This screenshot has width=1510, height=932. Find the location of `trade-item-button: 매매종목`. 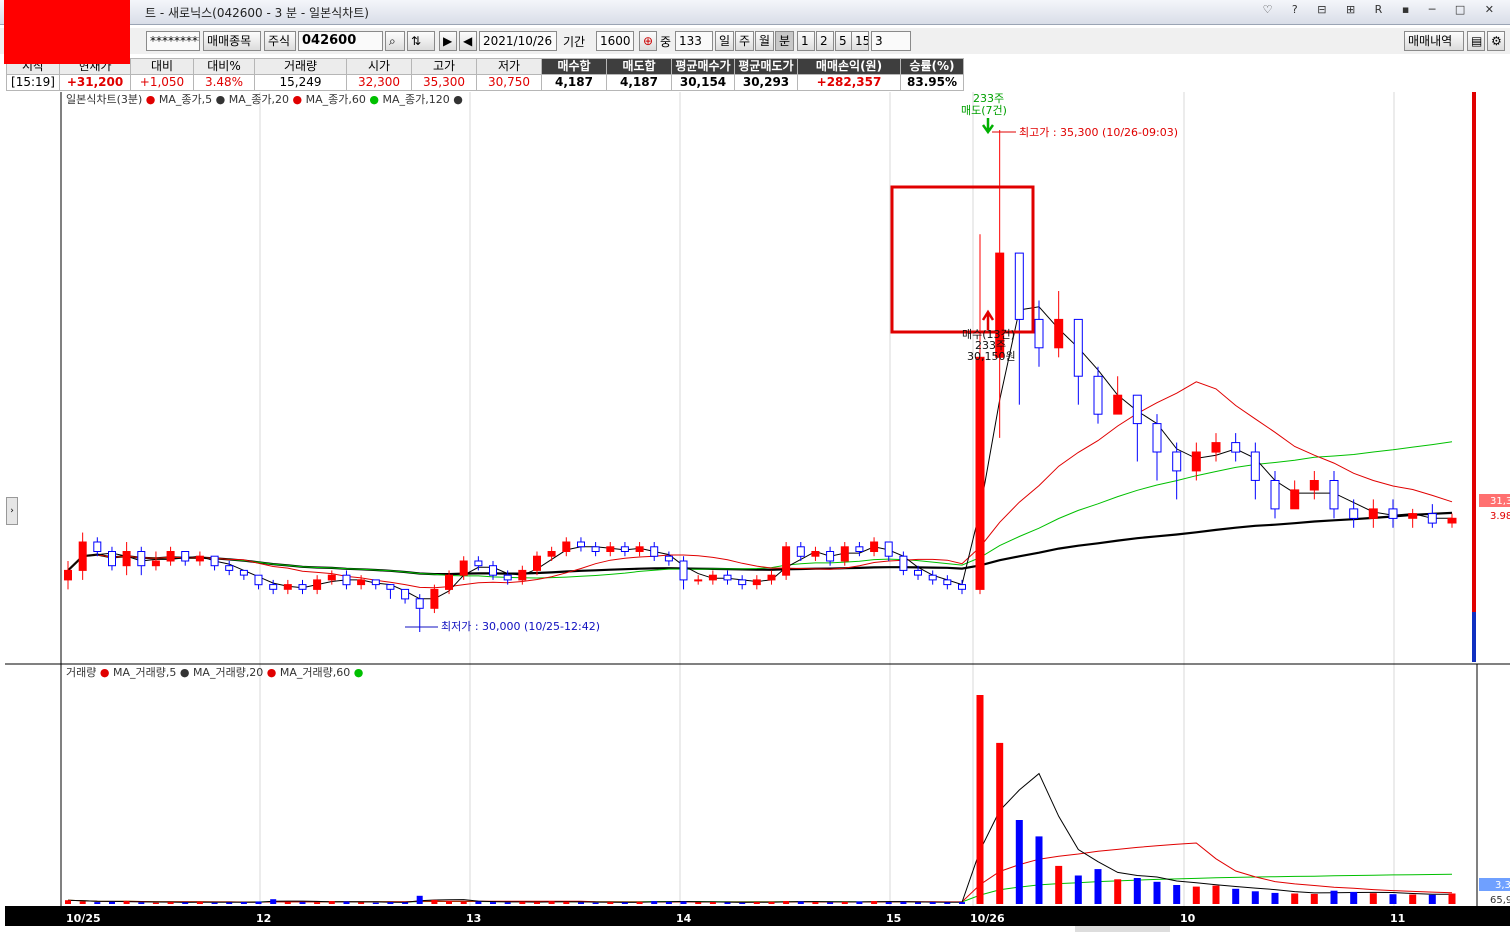

trade-item-button: 매매종목 is located at coordinates (232, 41).